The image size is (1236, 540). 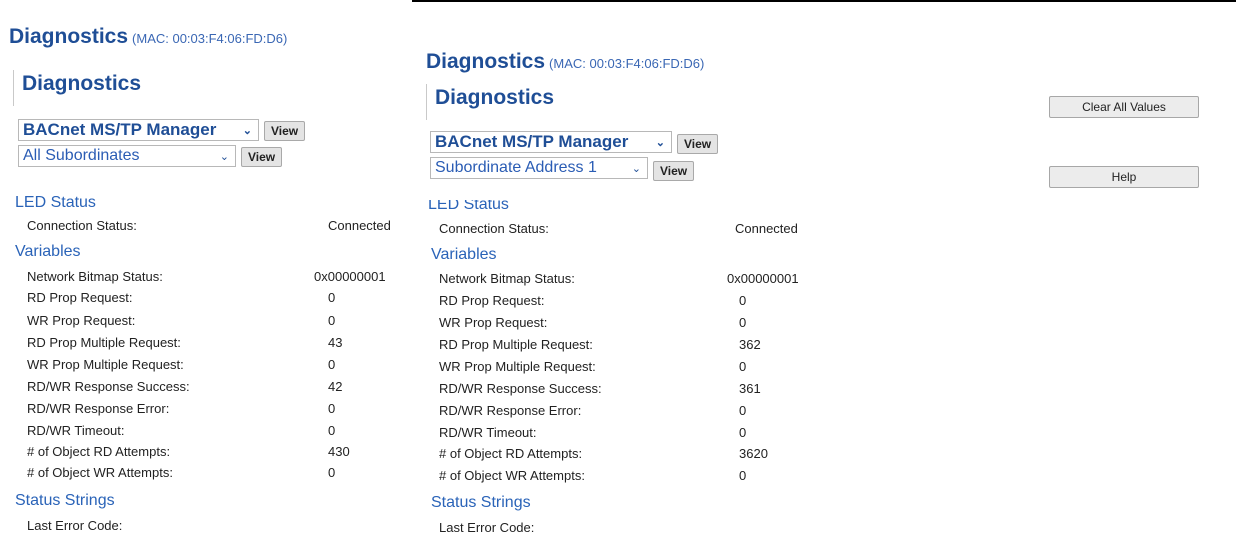 What do you see at coordinates (824, 1) in the screenshot?
I see `divider` at bounding box center [824, 1].